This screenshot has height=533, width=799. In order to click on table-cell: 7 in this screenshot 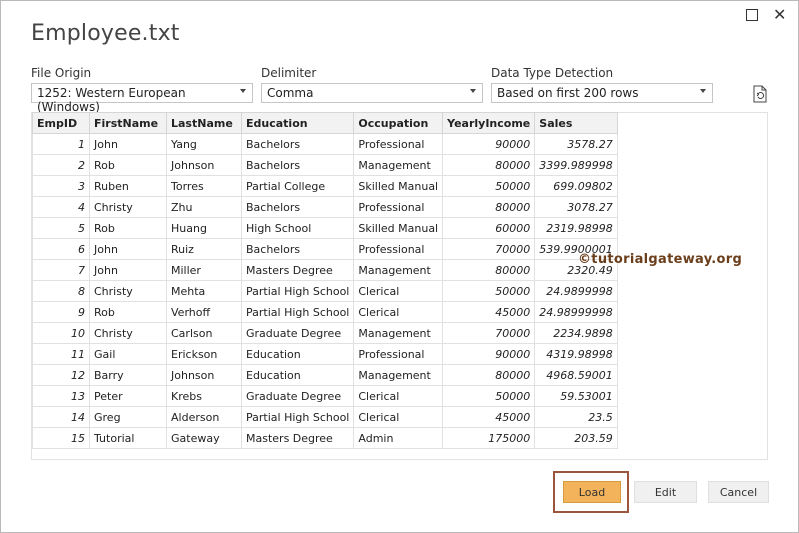, I will do `click(61, 270)`.